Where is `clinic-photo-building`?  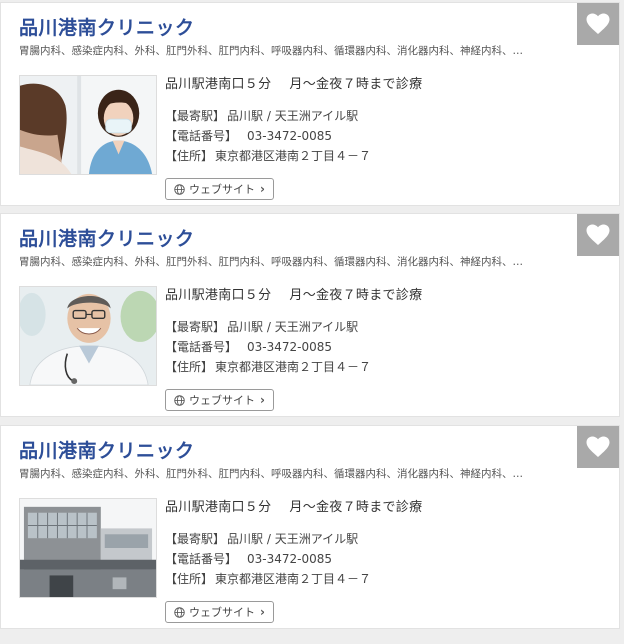
clinic-photo-building is located at coordinates (88, 548).